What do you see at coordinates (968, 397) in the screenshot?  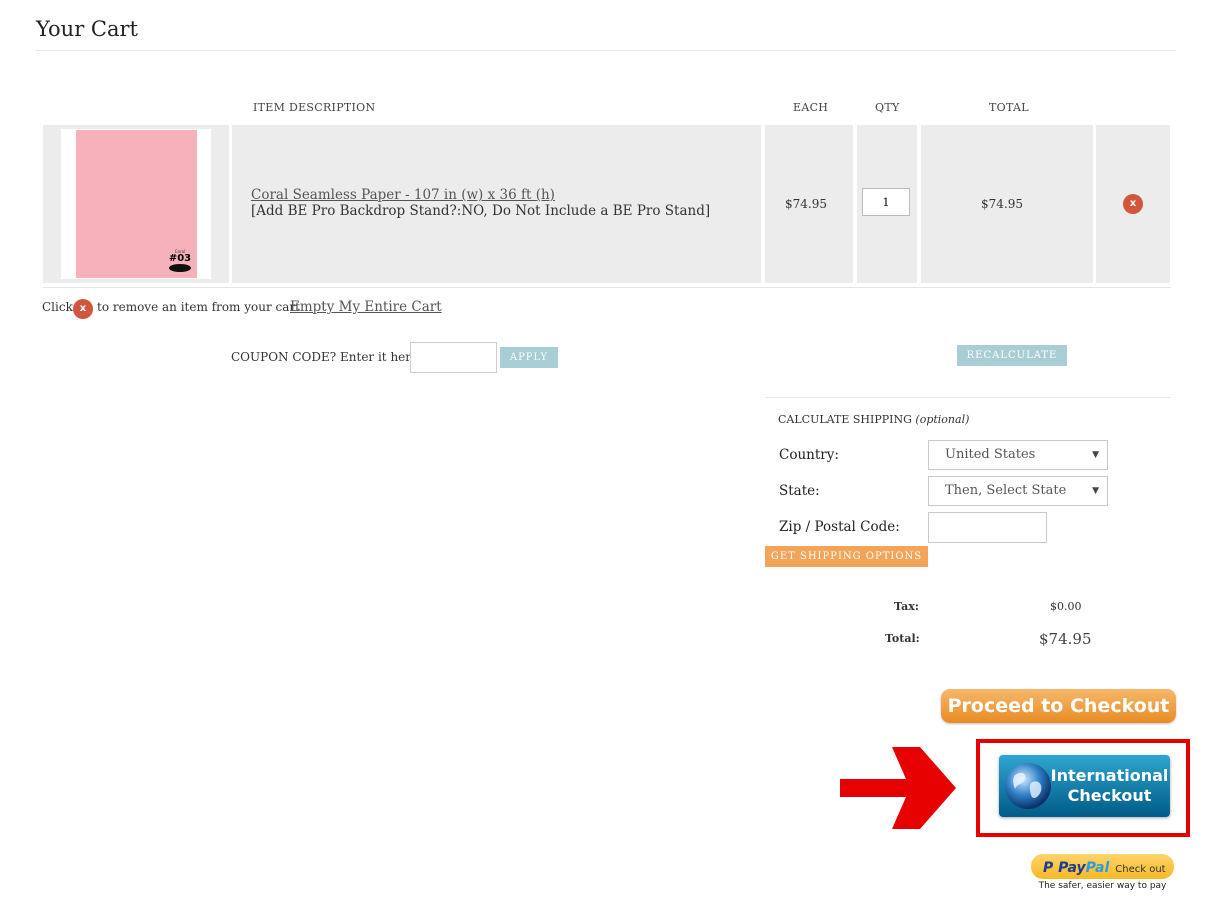 I see `shipping-divider` at bounding box center [968, 397].